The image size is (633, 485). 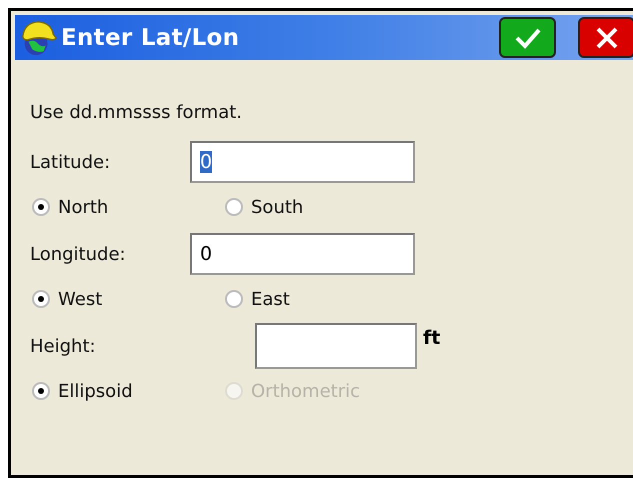 I want to click on instruction-text: Use dd.mmssss format., so click(x=137, y=113).